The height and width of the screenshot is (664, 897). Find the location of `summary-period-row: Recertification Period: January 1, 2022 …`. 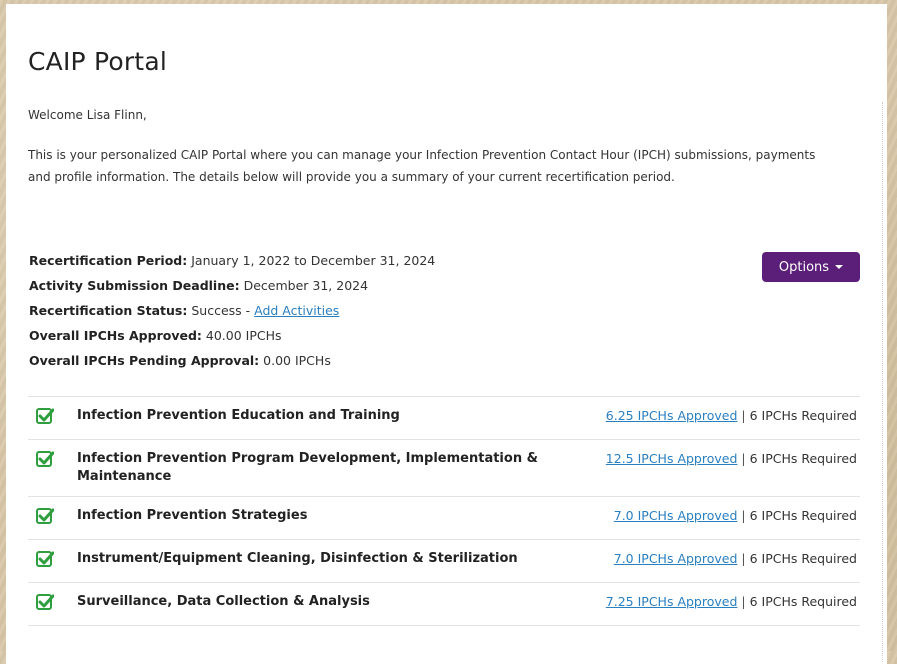

summary-period-row: Recertification Period: January 1, 2022 … is located at coordinates (232, 263).